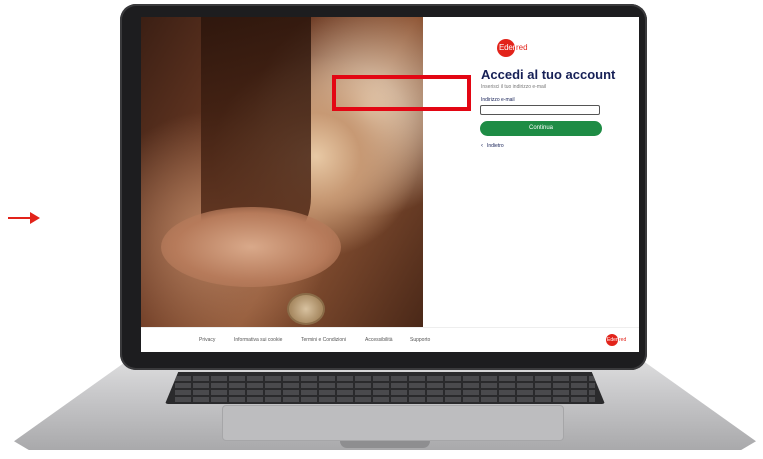  I want to click on page-title: Accedi al tuo account, so click(548, 74).